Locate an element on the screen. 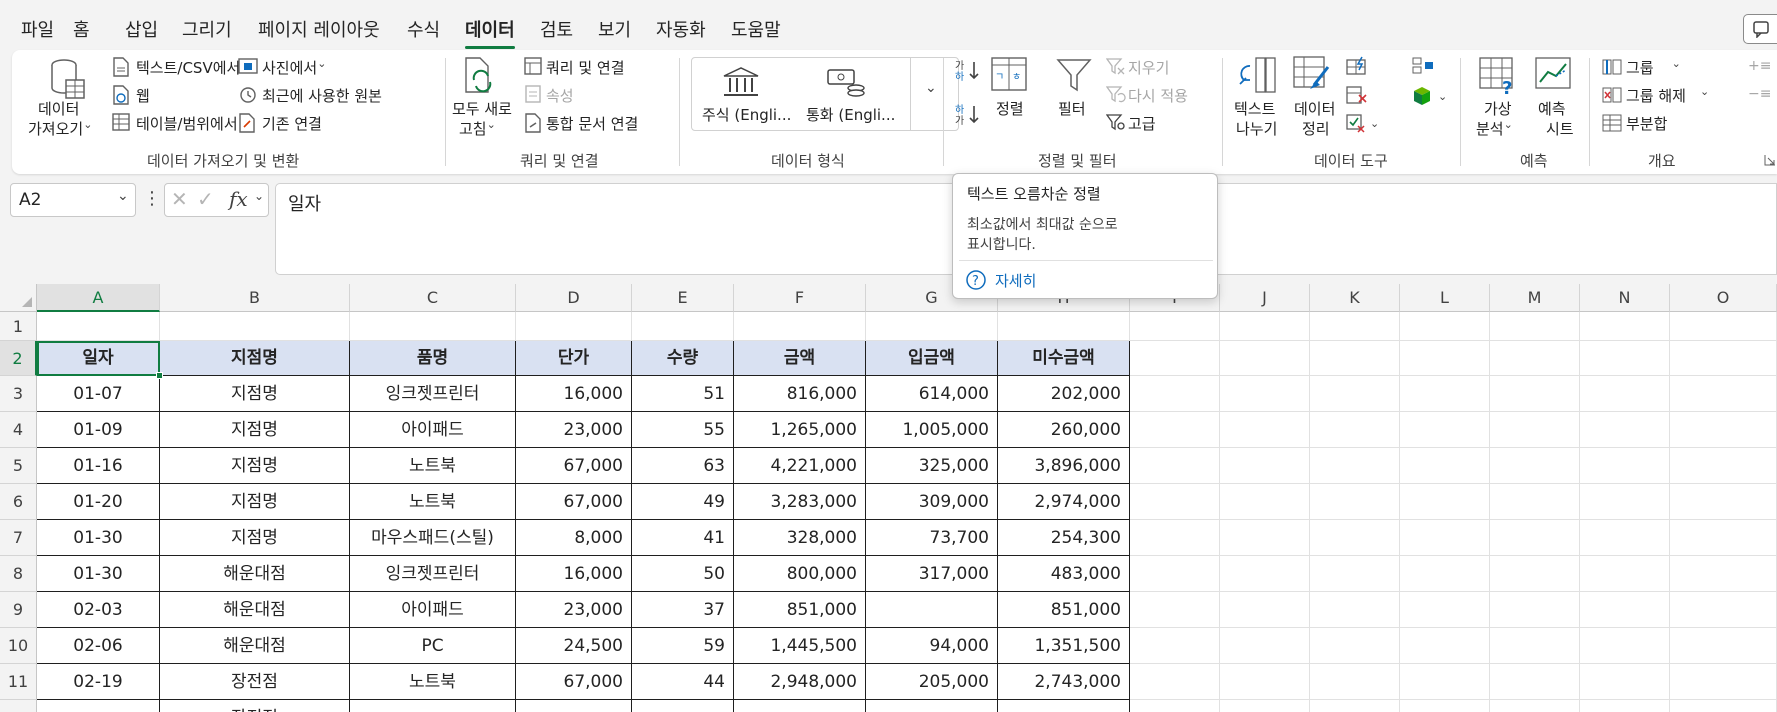  group-button: 그룹 ⌄ is located at coordinates (1653, 67).